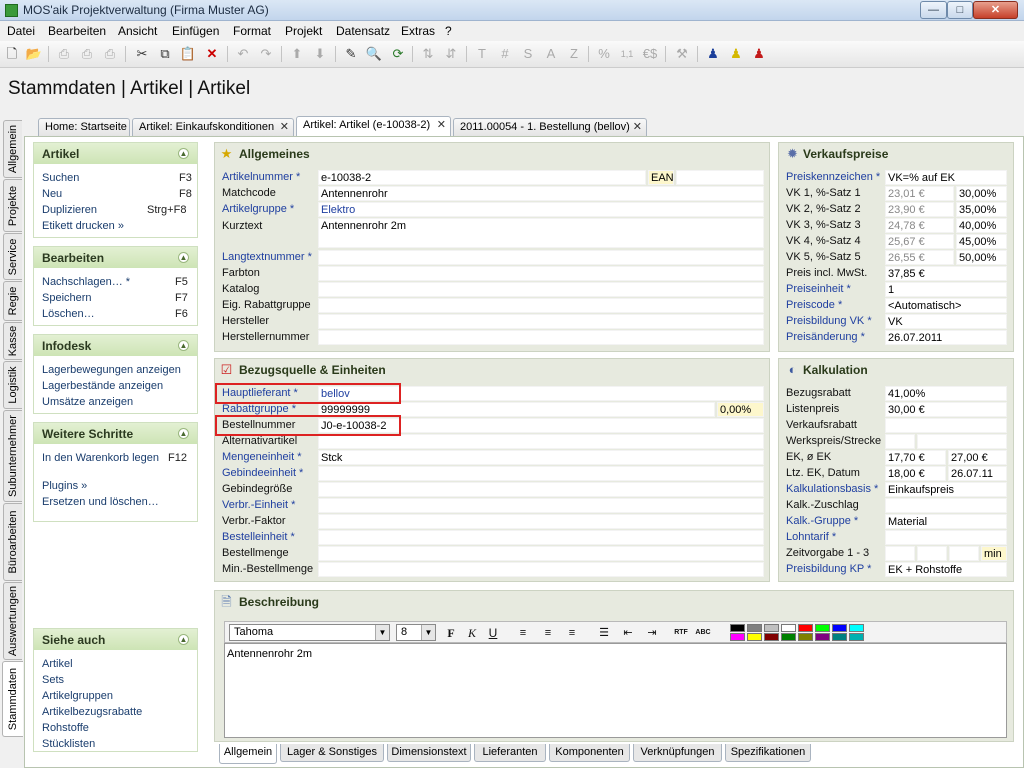 The height and width of the screenshot is (768, 1024). I want to click on percent-icon: %, so click(604, 54).